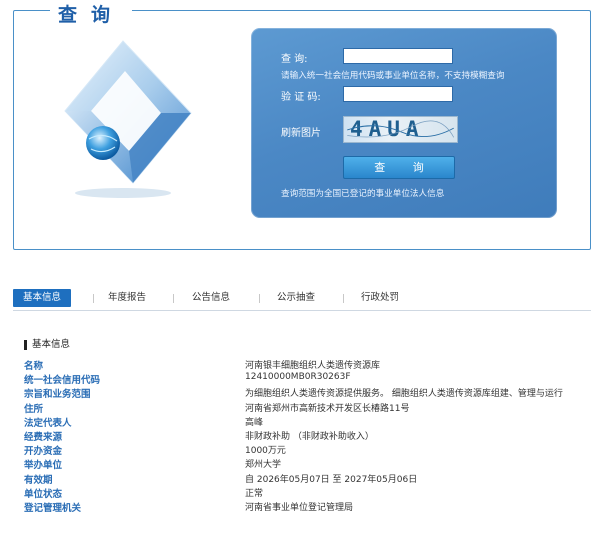  What do you see at coordinates (47, 345) in the screenshot?
I see `basic-info-title: 基本信息` at bounding box center [47, 345].